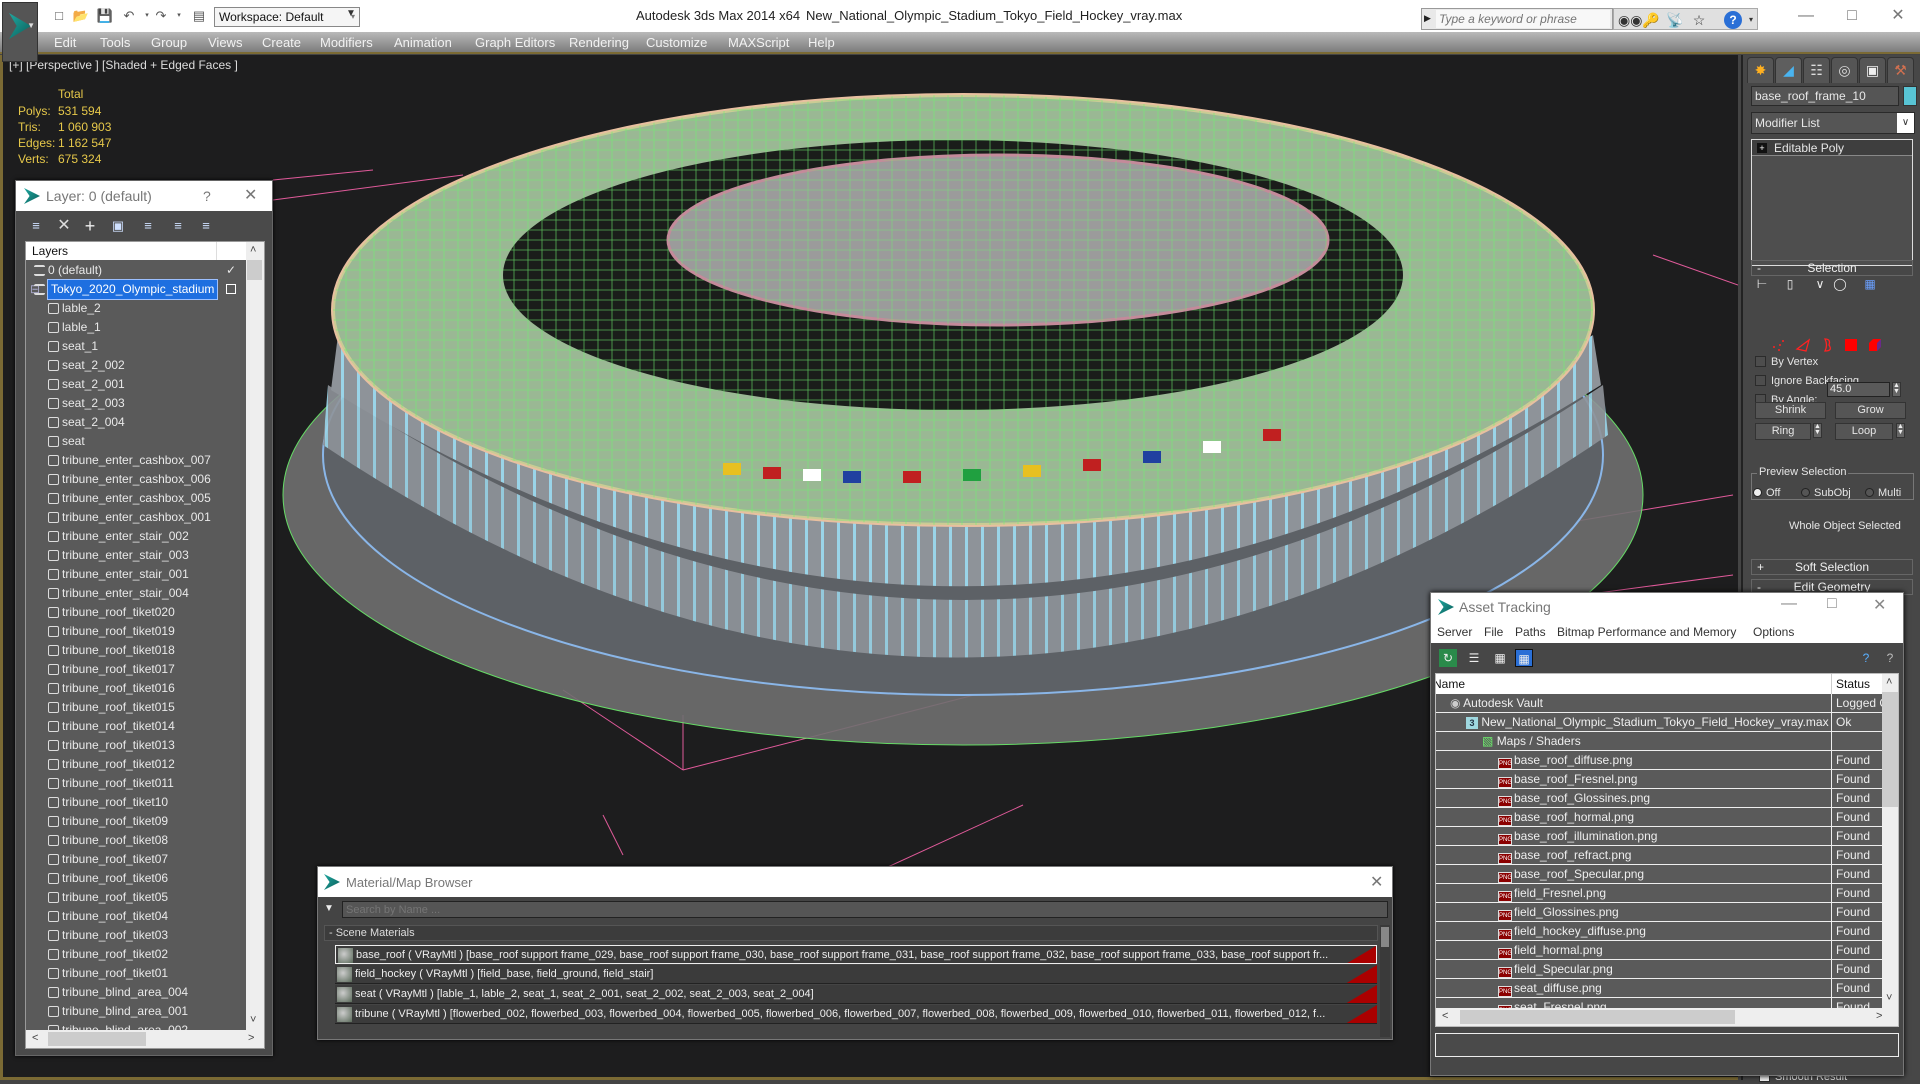 The height and width of the screenshot is (1084, 1920). What do you see at coordinates (136, 251) in the screenshot?
I see `layers-column-header: Layers` at bounding box center [136, 251].